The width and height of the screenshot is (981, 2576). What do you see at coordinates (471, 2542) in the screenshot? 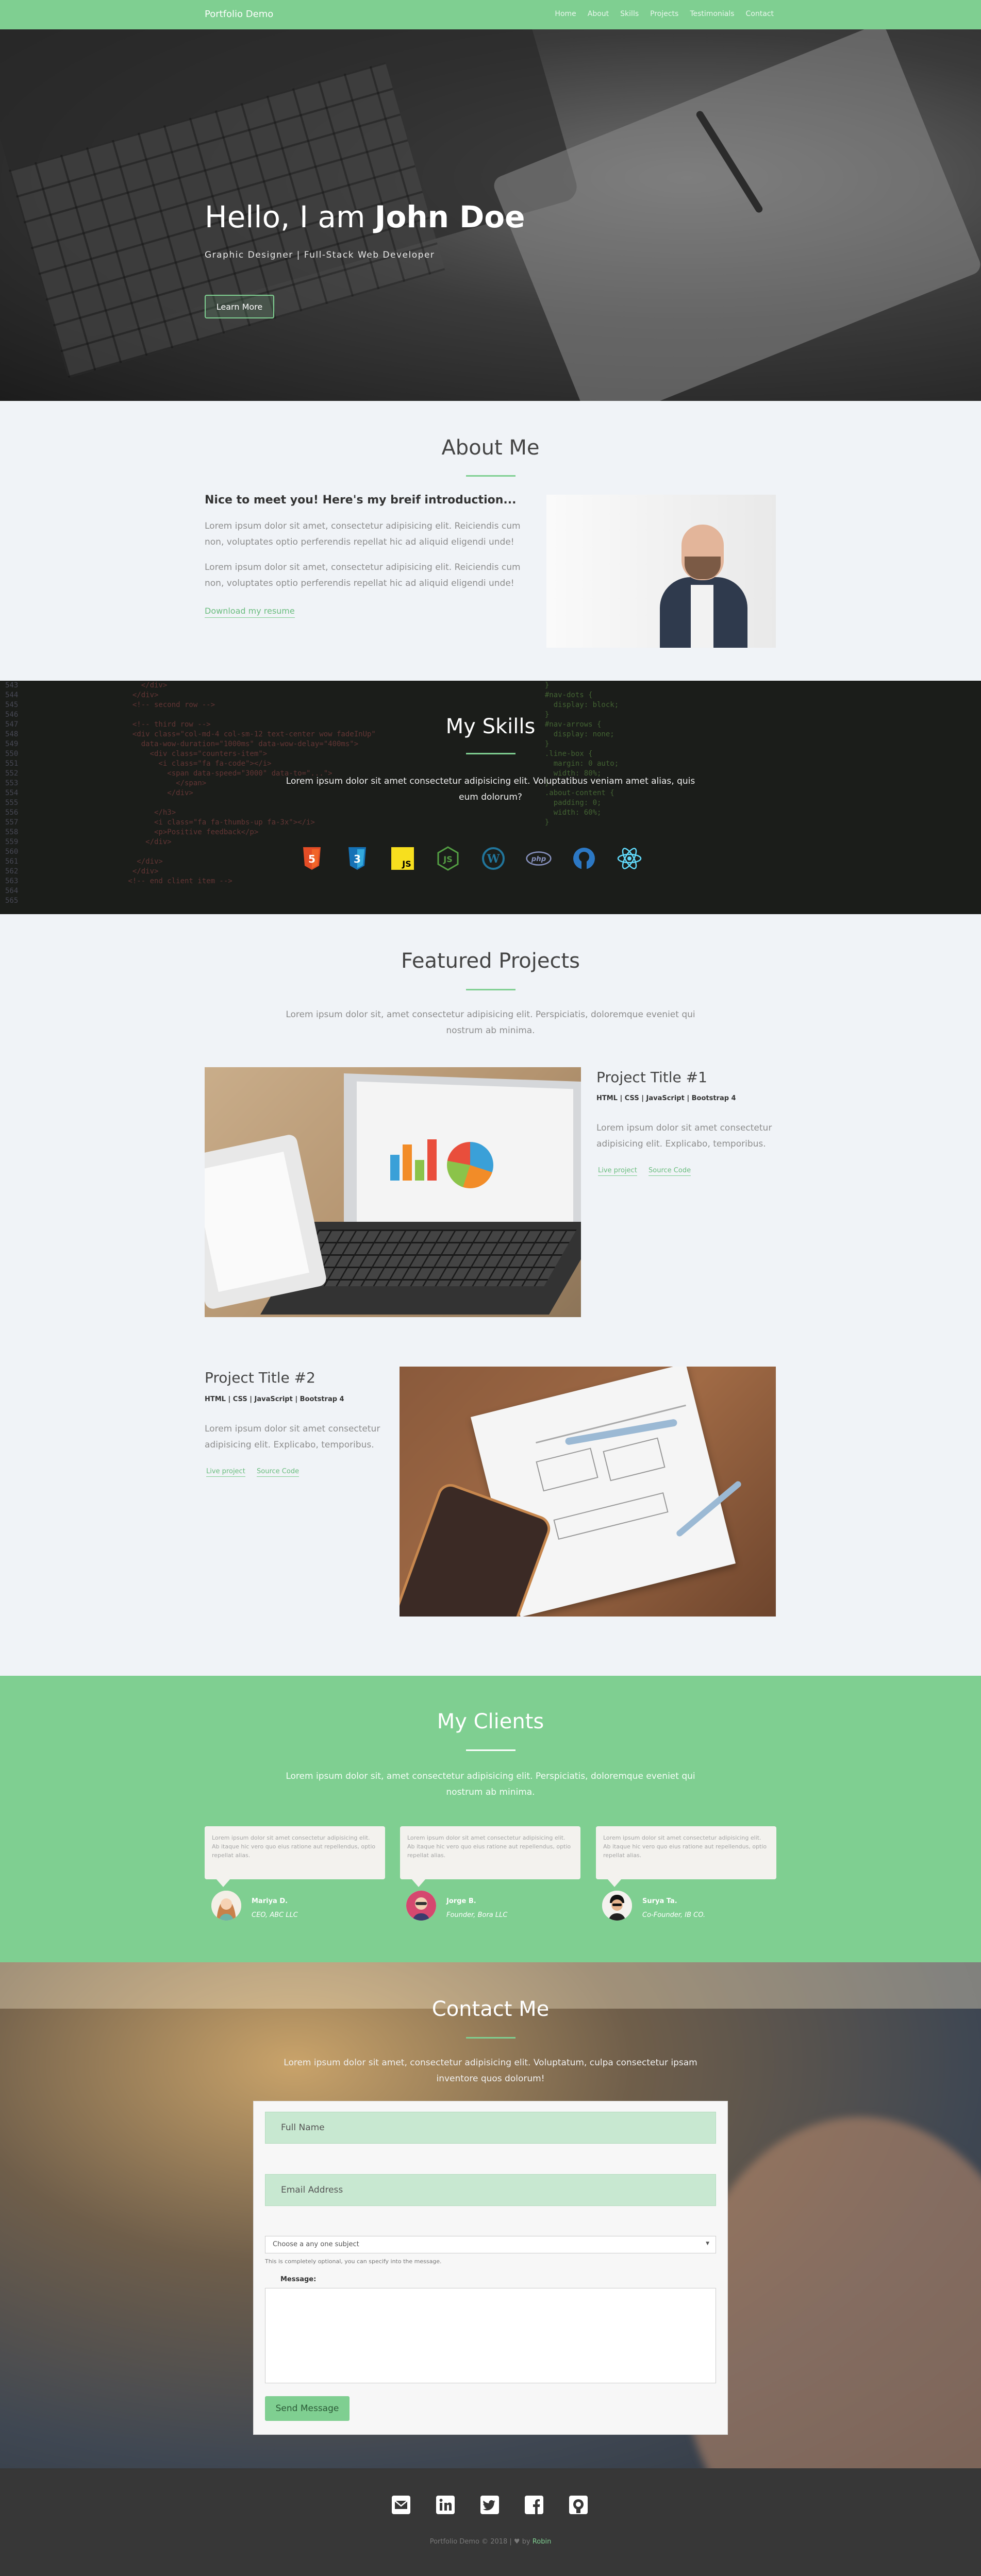
I see `copyright-text: Portfolio Demo © 2018 |` at bounding box center [471, 2542].